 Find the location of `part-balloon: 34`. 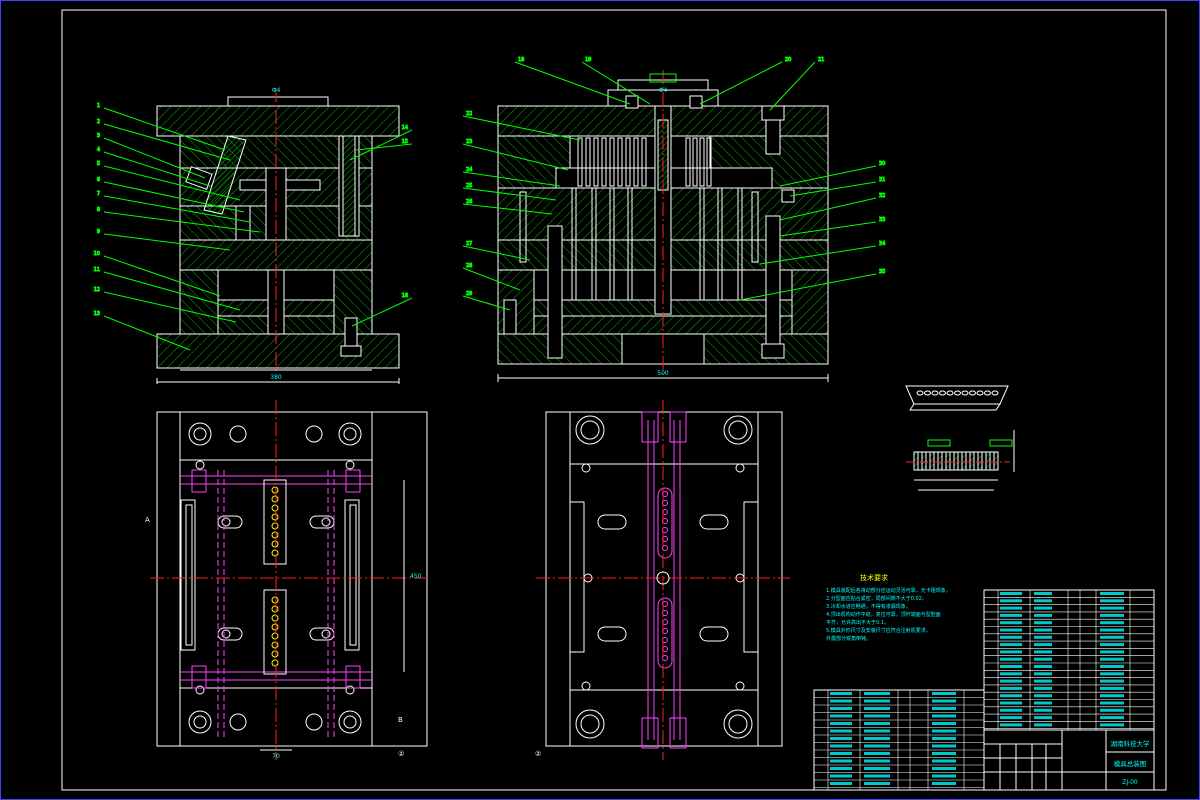

part-balloon: 34 is located at coordinates (882, 244).